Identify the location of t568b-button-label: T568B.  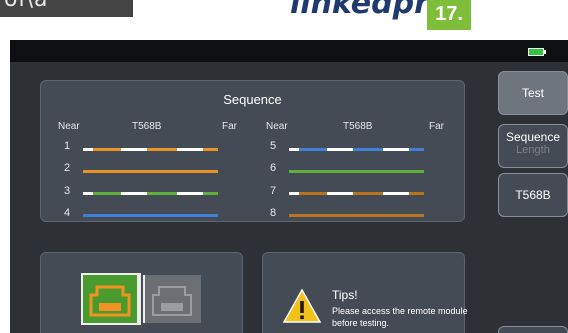
(533, 195).